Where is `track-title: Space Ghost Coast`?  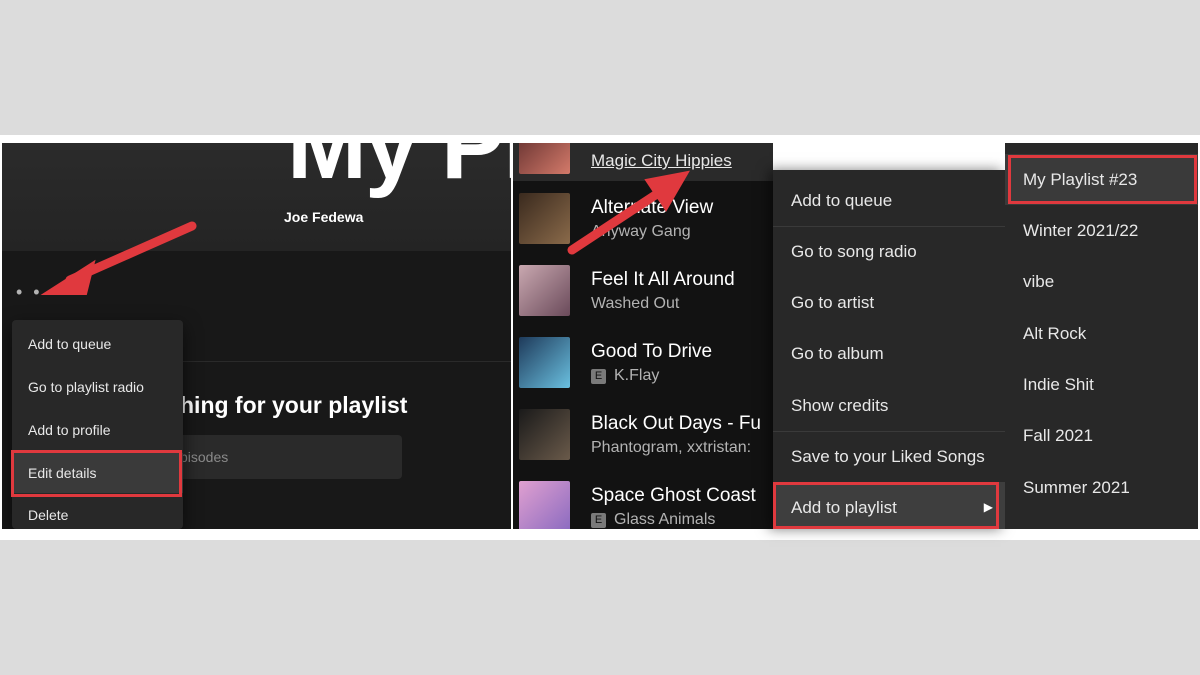 track-title: Space Ghost Coast is located at coordinates (673, 496).